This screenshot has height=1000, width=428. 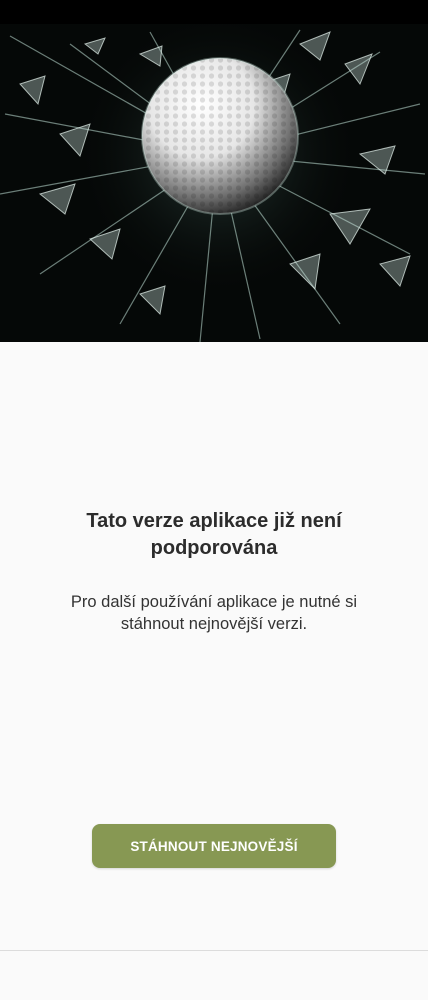 I want to click on navigation-bar, so click(x=214, y=975).